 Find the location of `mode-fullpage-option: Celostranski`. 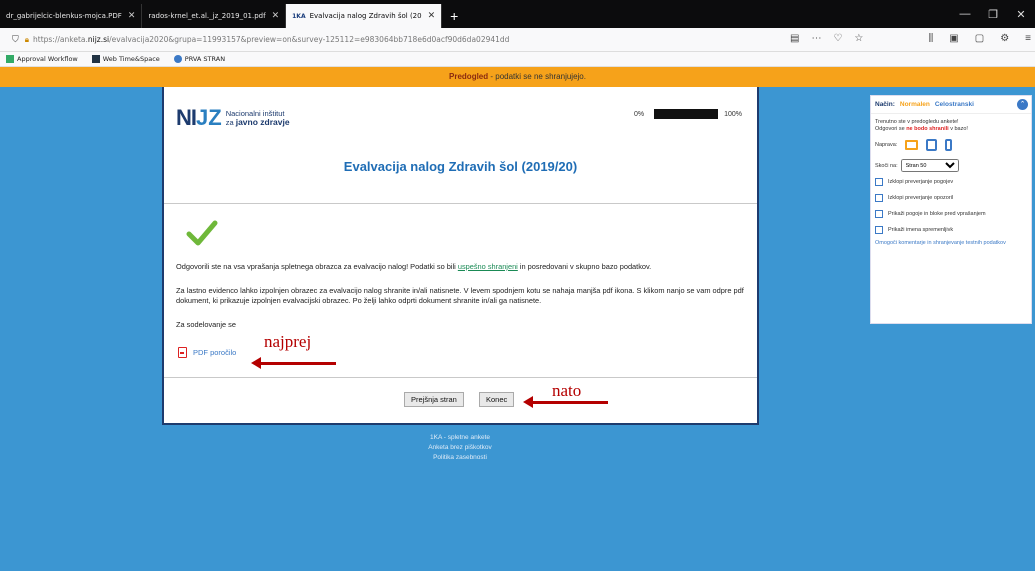

mode-fullpage-option: Celostranski is located at coordinates (954, 104).